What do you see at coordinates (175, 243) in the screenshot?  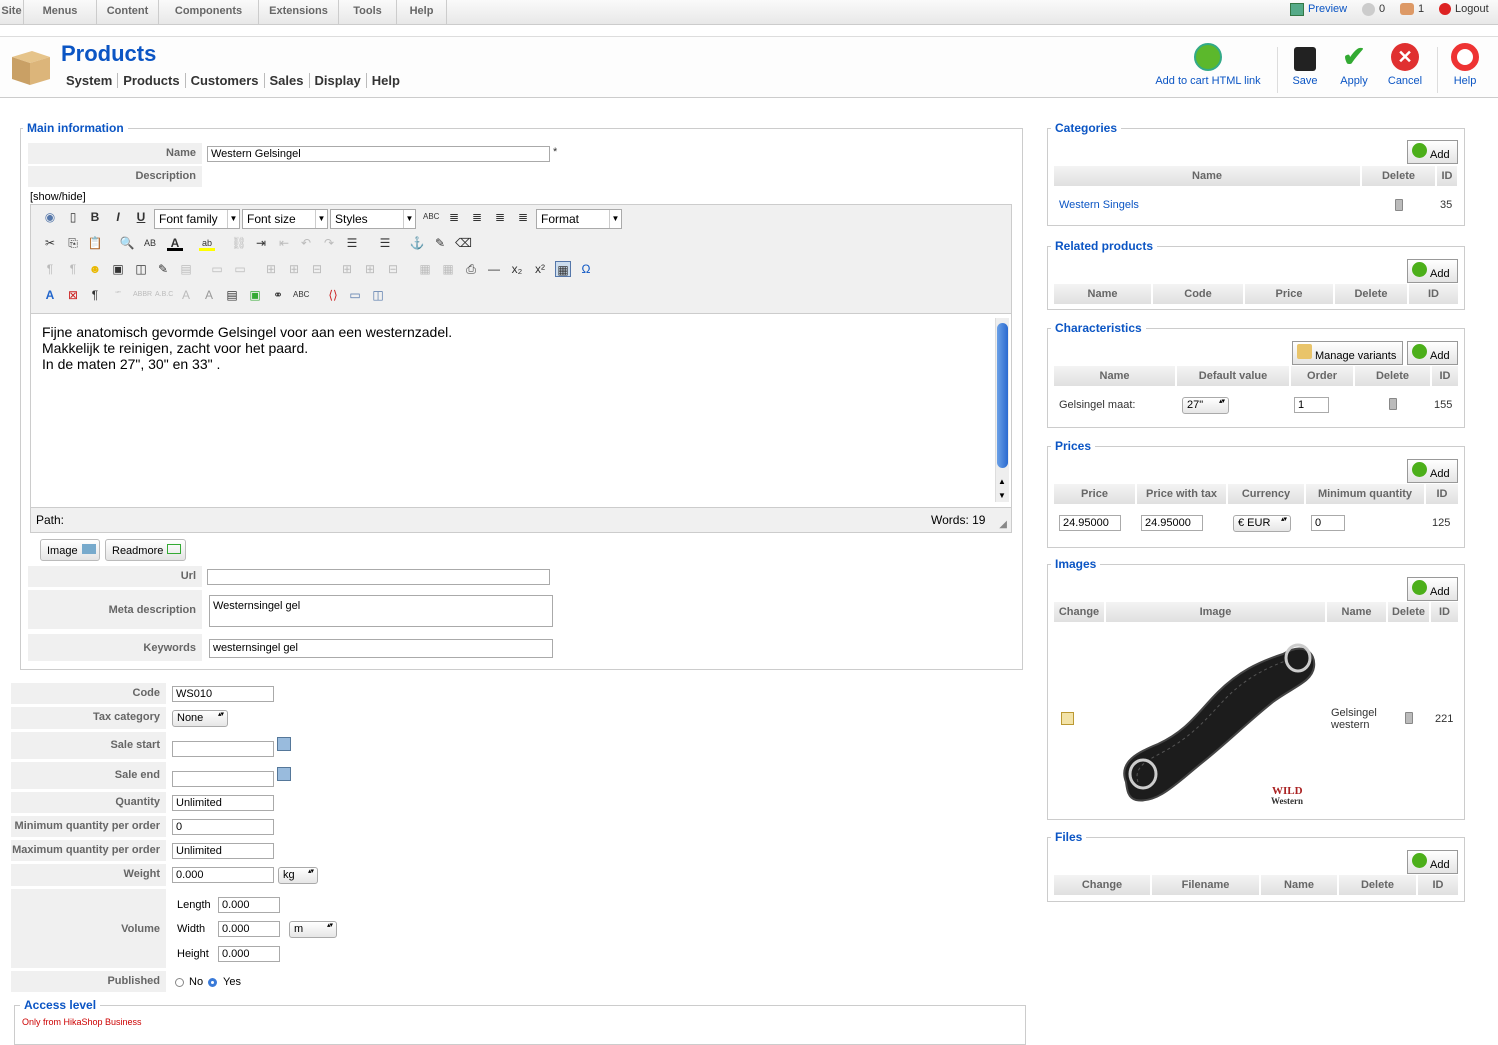 I see `text-color-icon: A` at bounding box center [175, 243].